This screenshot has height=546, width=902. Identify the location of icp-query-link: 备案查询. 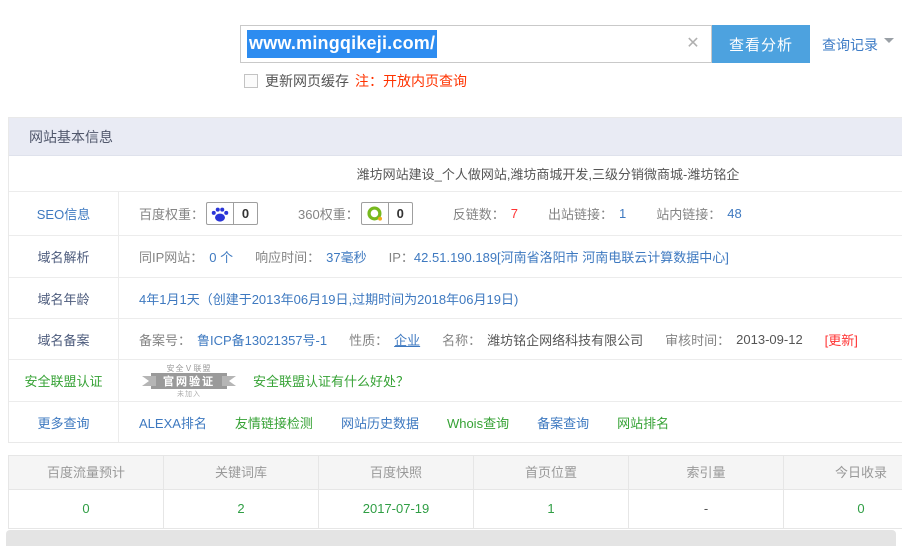
(563, 422).